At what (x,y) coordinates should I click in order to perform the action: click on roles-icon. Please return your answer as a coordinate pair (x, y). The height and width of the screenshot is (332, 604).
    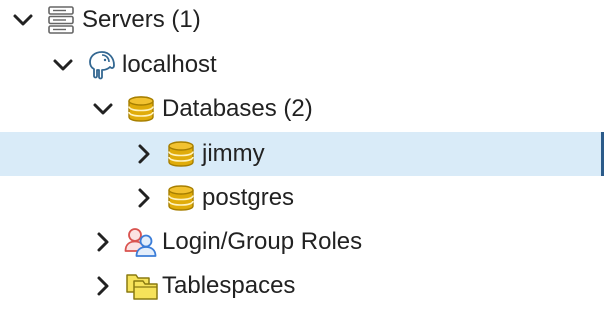
    Looking at the image, I should click on (141, 242).